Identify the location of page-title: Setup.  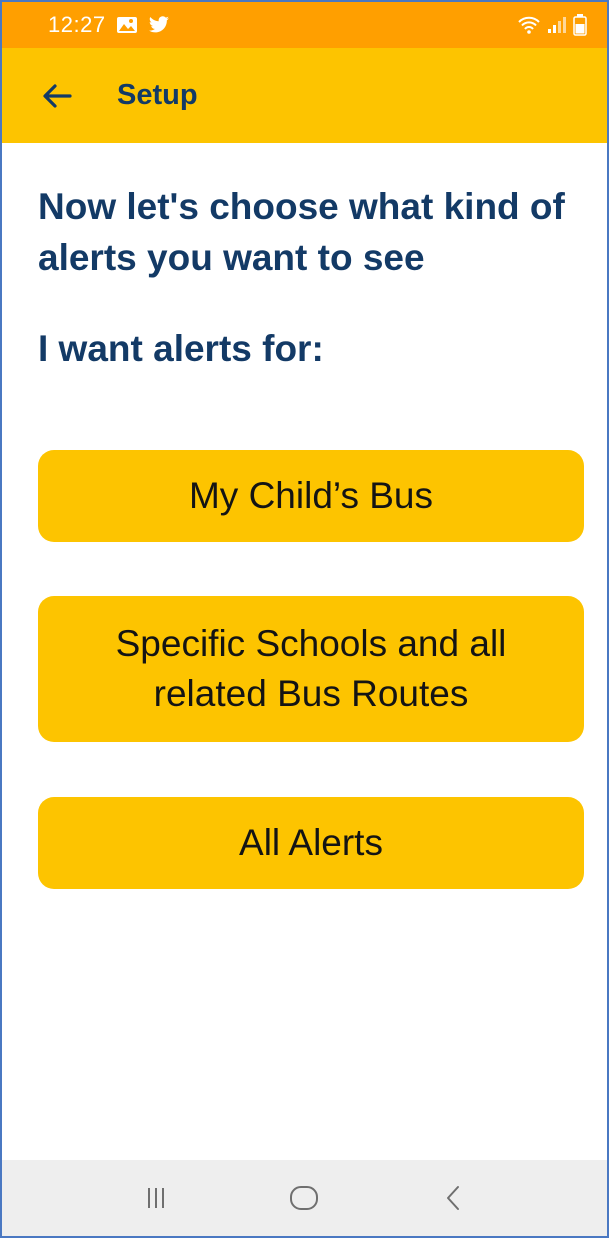
(157, 95).